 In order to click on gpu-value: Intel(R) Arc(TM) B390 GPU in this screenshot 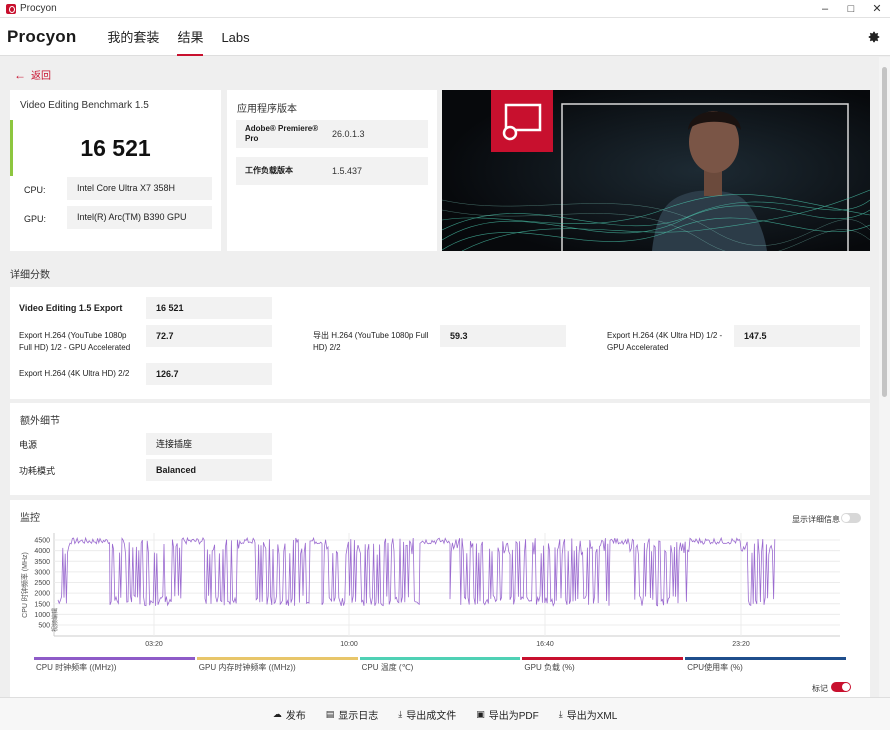, I will do `click(139, 217)`.